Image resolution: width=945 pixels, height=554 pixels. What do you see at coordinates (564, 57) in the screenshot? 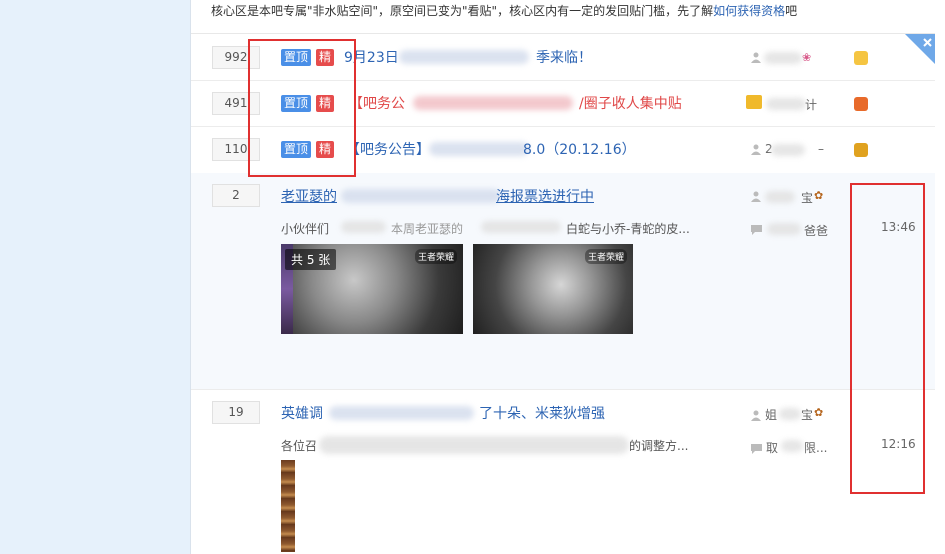
I see `thread-title-end: 季来临！` at bounding box center [564, 57].